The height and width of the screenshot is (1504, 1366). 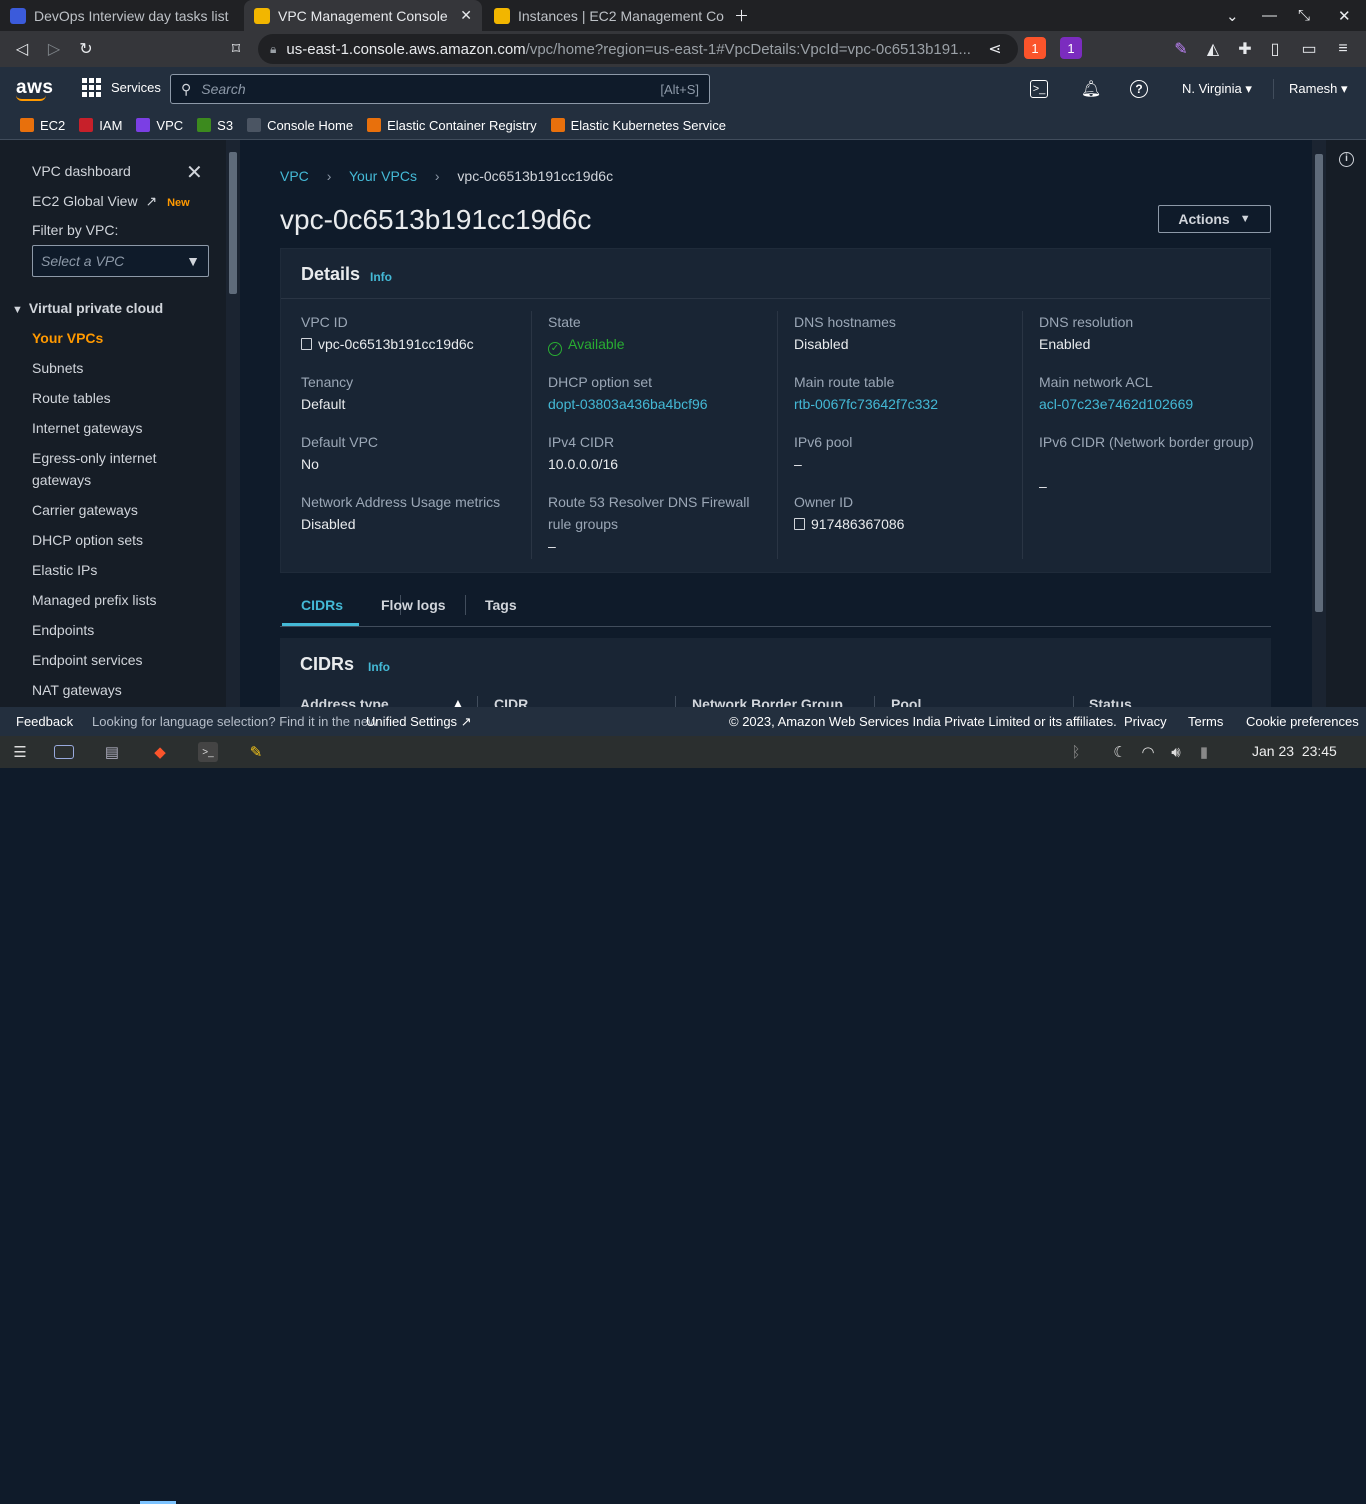 What do you see at coordinates (381, 277) in the screenshot?
I see `details-info-link: Info` at bounding box center [381, 277].